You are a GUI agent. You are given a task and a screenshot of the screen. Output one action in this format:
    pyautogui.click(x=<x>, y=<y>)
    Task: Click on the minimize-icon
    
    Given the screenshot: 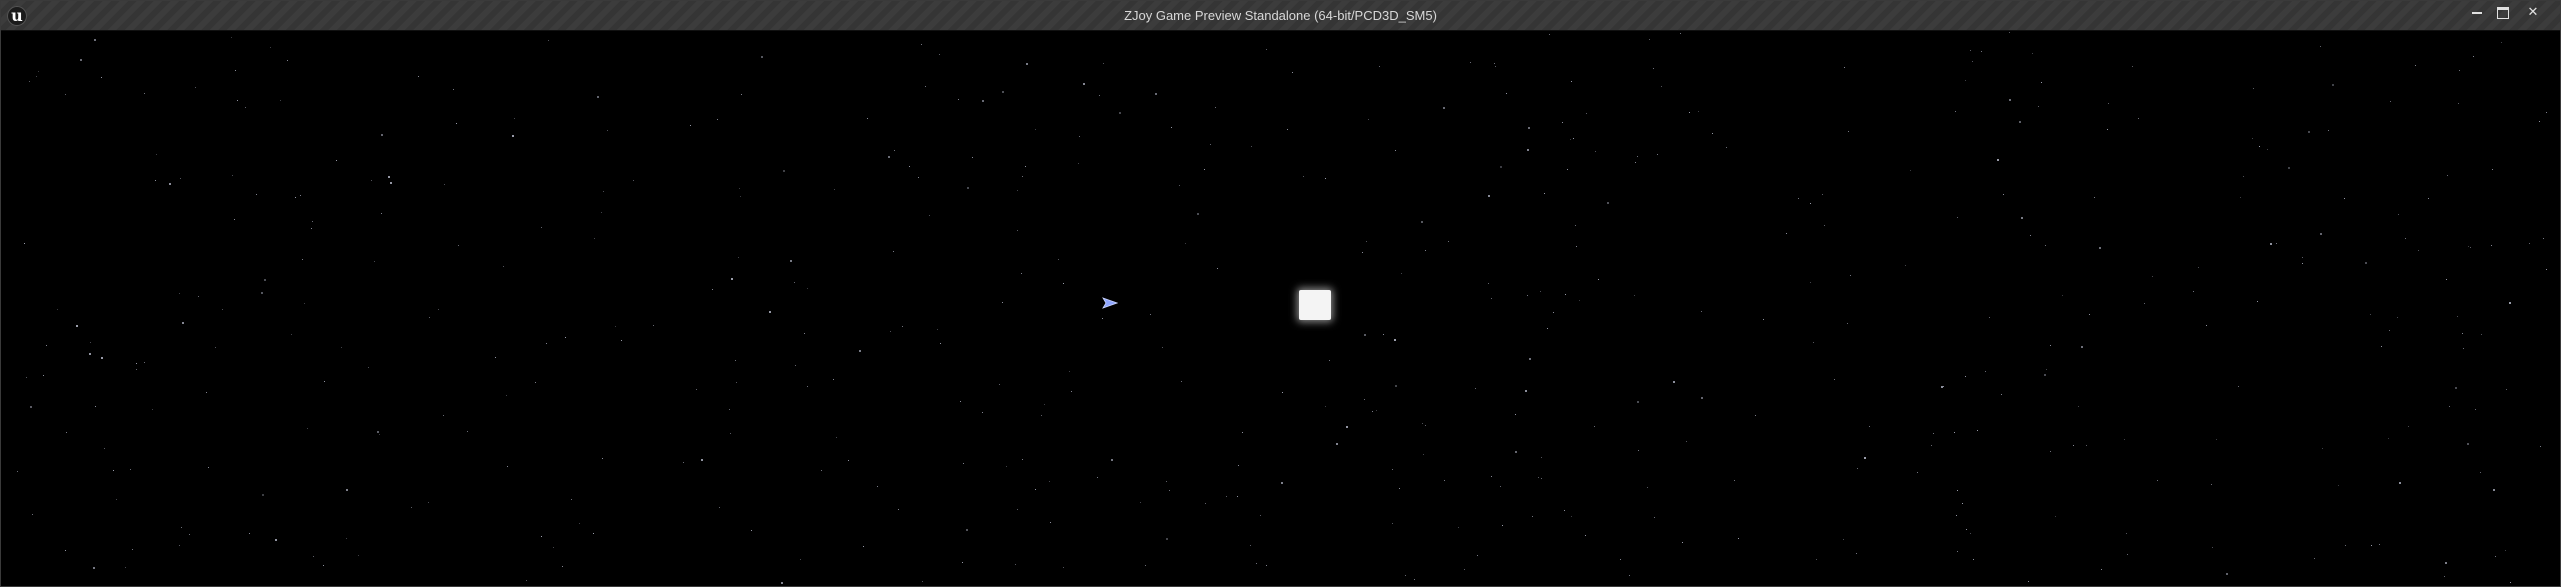 What is the action you would take?
    pyautogui.click(x=2477, y=12)
    